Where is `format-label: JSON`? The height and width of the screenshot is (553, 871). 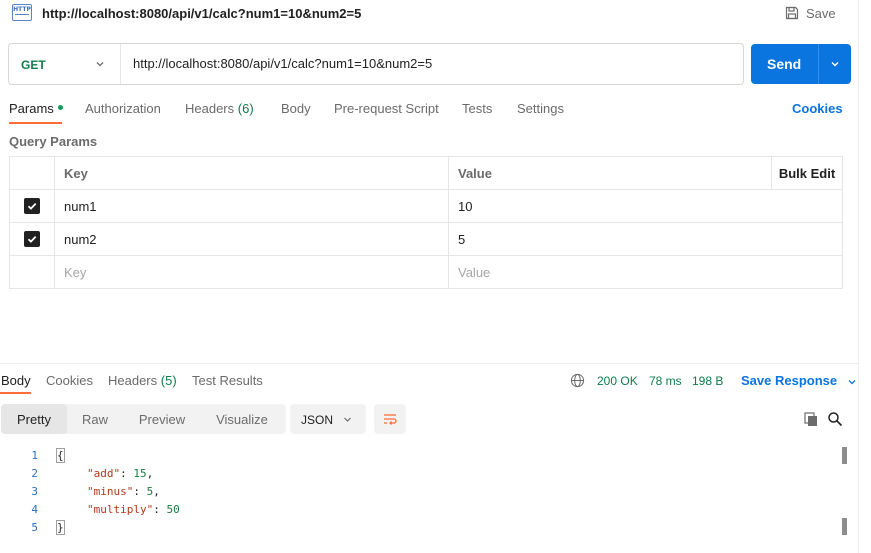 format-label: JSON is located at coordinates (317, 420).